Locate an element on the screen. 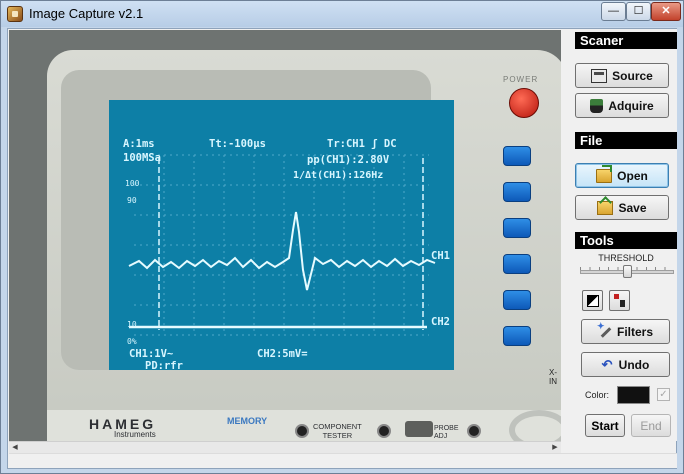 Image resolution: width=684 pixels, height=474 pixels. filters-button-label: Filters is located at coordinates (634, 331).